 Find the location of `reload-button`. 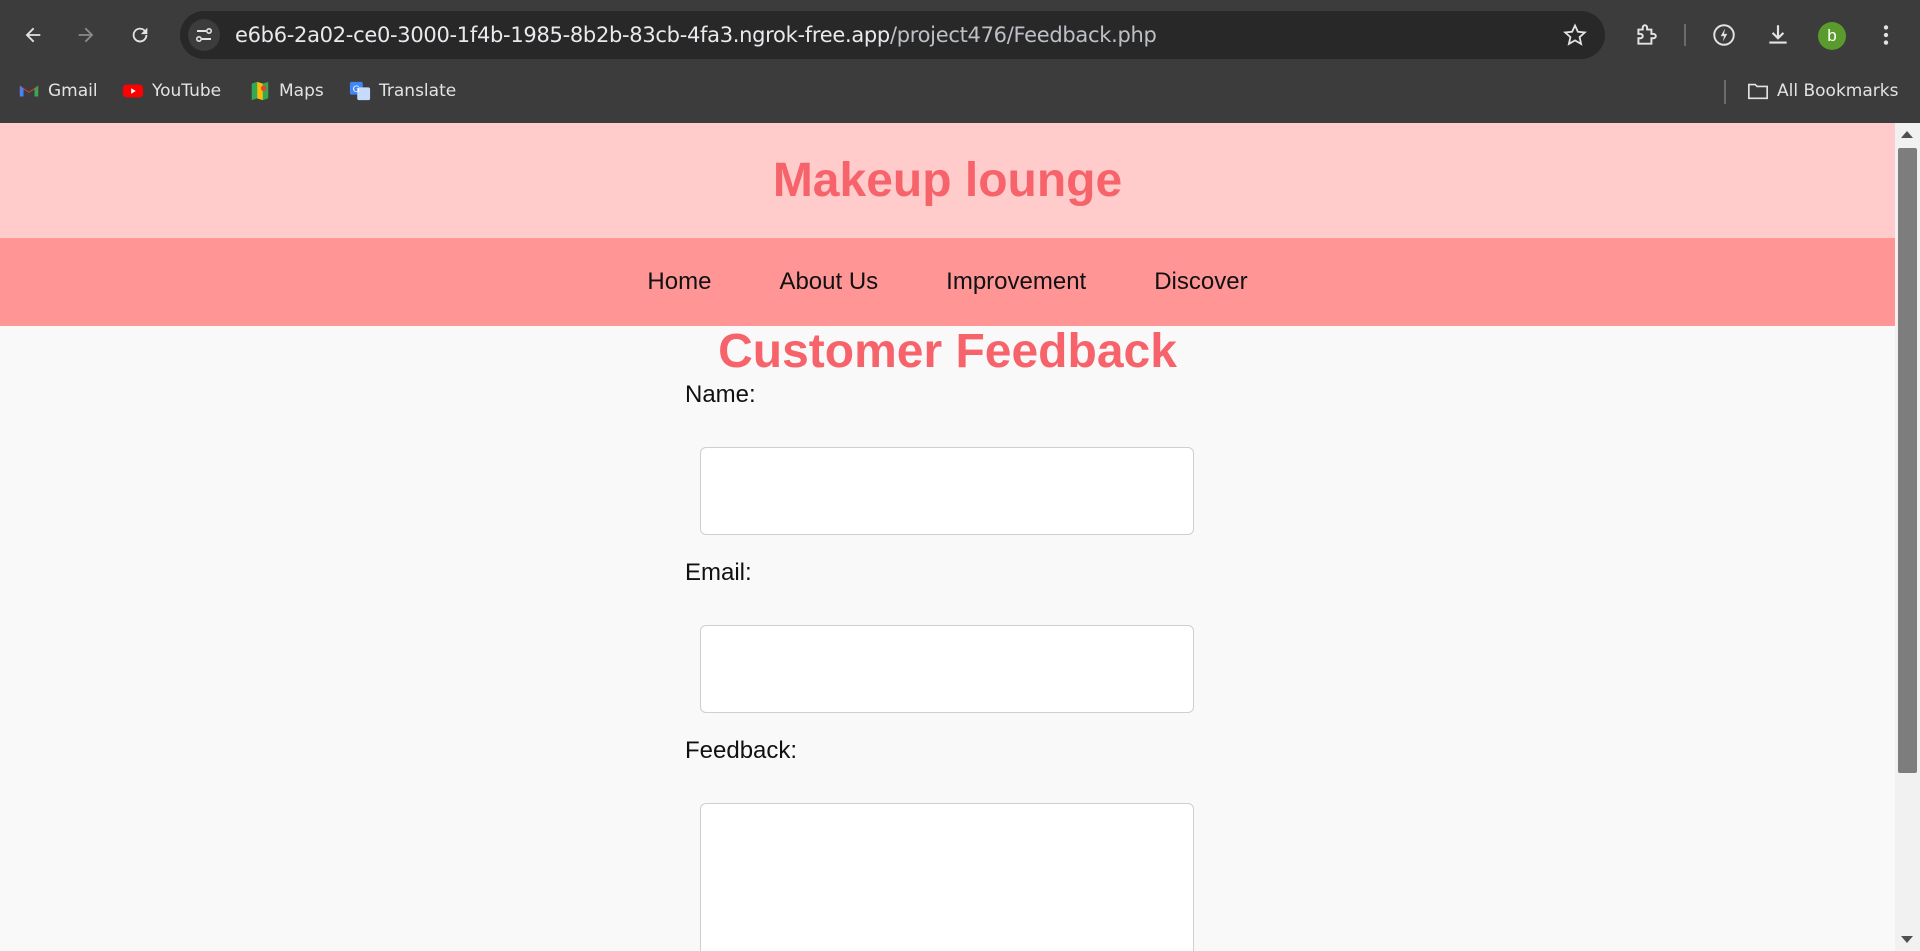

reload-button is located at coordinates (140, 35).